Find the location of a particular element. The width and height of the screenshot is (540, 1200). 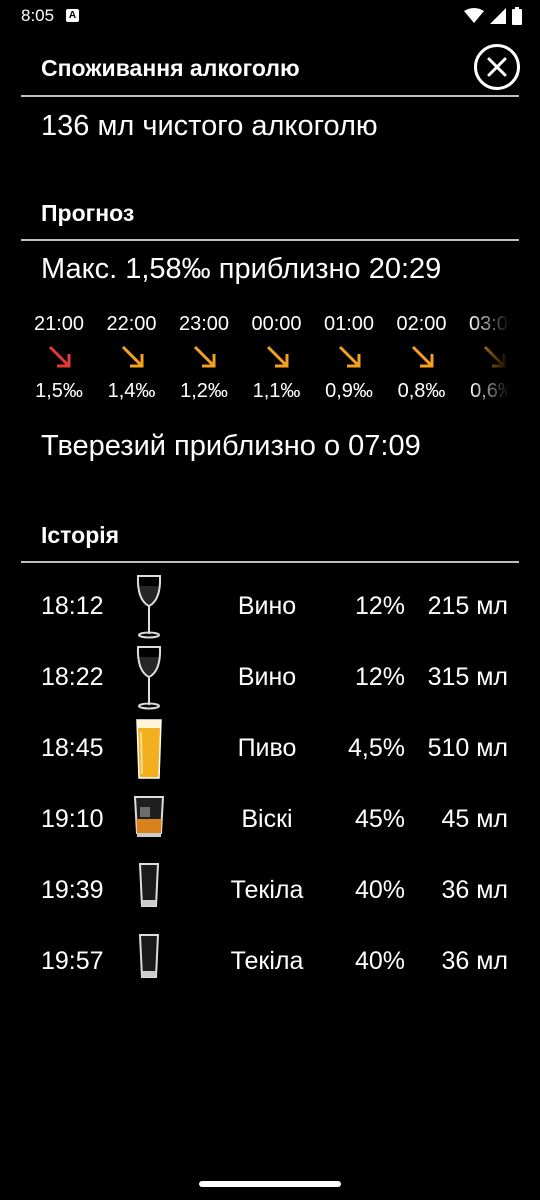

drink-volume: 315 мл is located at coordinates (467, 677).